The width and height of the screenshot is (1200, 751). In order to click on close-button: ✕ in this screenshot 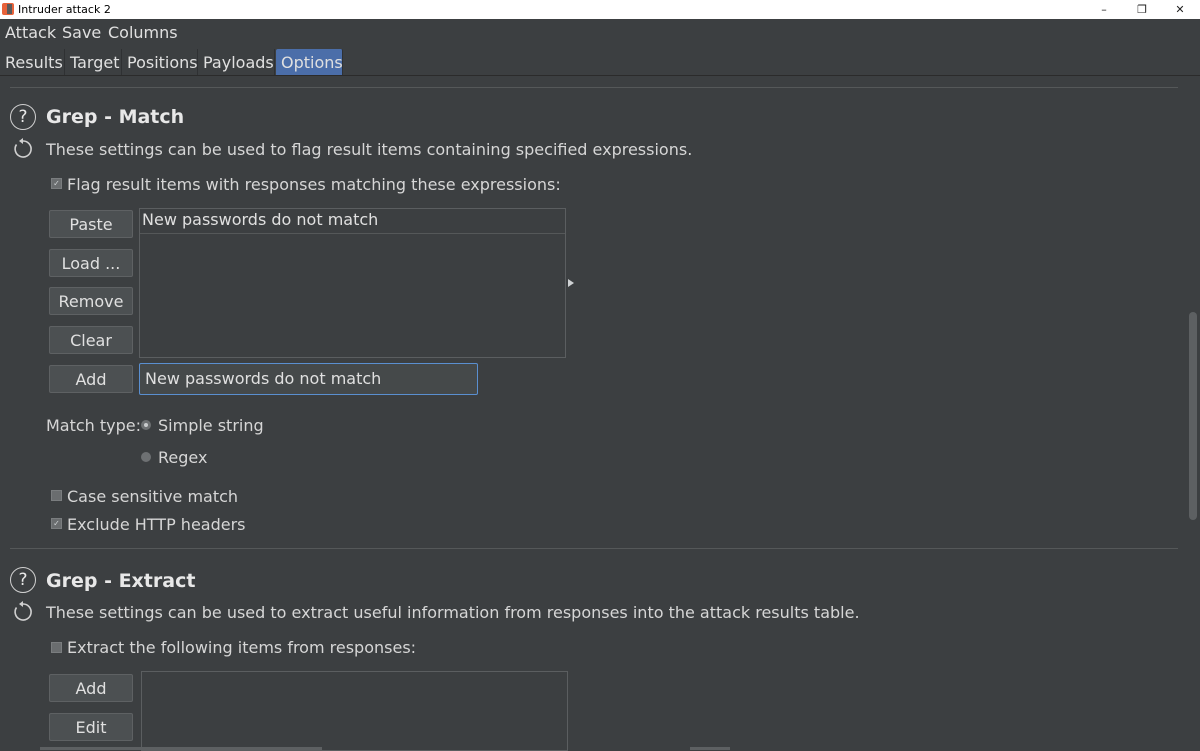, I will do `click(1180, 9)`.